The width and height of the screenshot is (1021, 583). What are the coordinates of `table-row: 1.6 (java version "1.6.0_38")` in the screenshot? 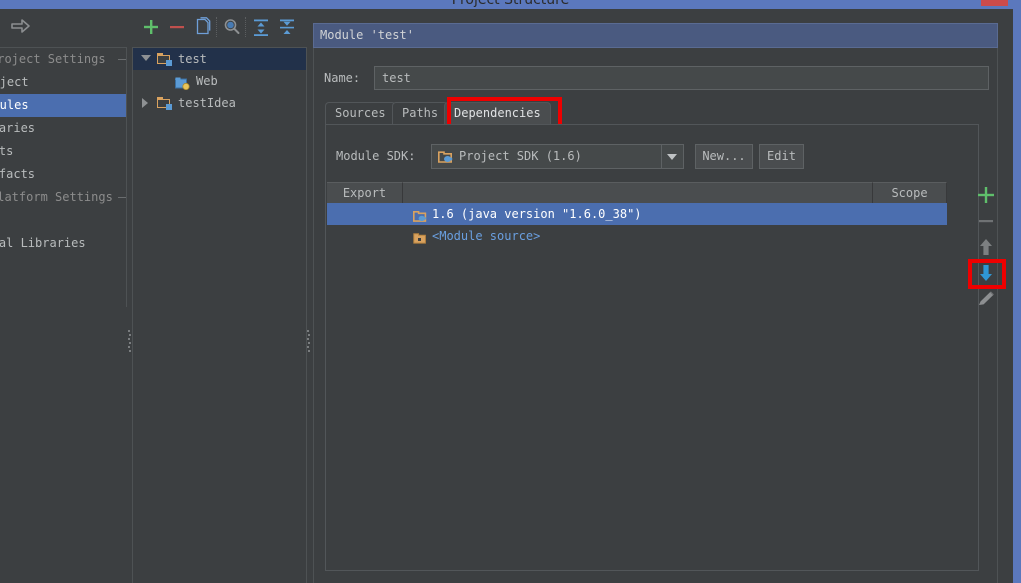 It's located at (637, 214).